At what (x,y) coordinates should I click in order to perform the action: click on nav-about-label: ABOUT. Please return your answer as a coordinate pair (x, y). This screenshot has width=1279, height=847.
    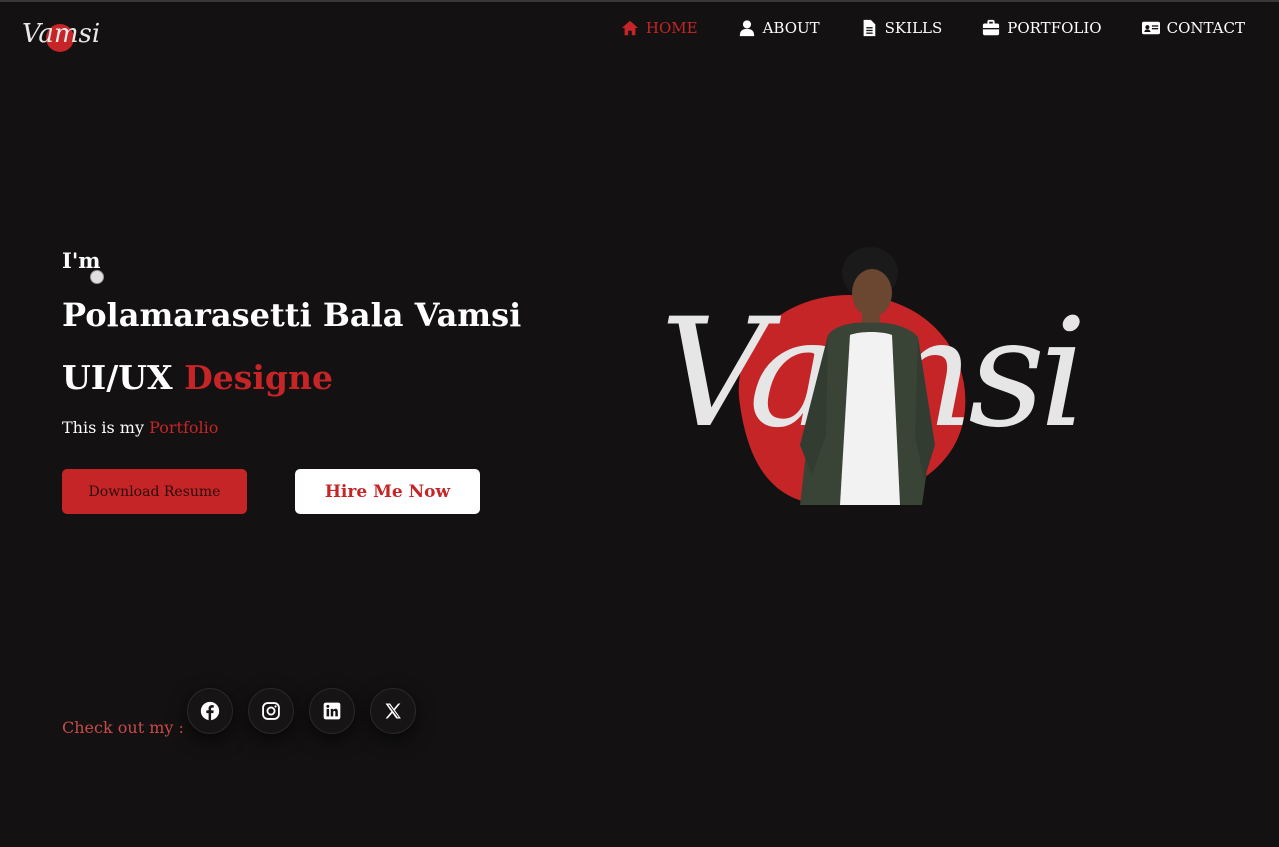
    Looking at the image, I should click on (791, 28).